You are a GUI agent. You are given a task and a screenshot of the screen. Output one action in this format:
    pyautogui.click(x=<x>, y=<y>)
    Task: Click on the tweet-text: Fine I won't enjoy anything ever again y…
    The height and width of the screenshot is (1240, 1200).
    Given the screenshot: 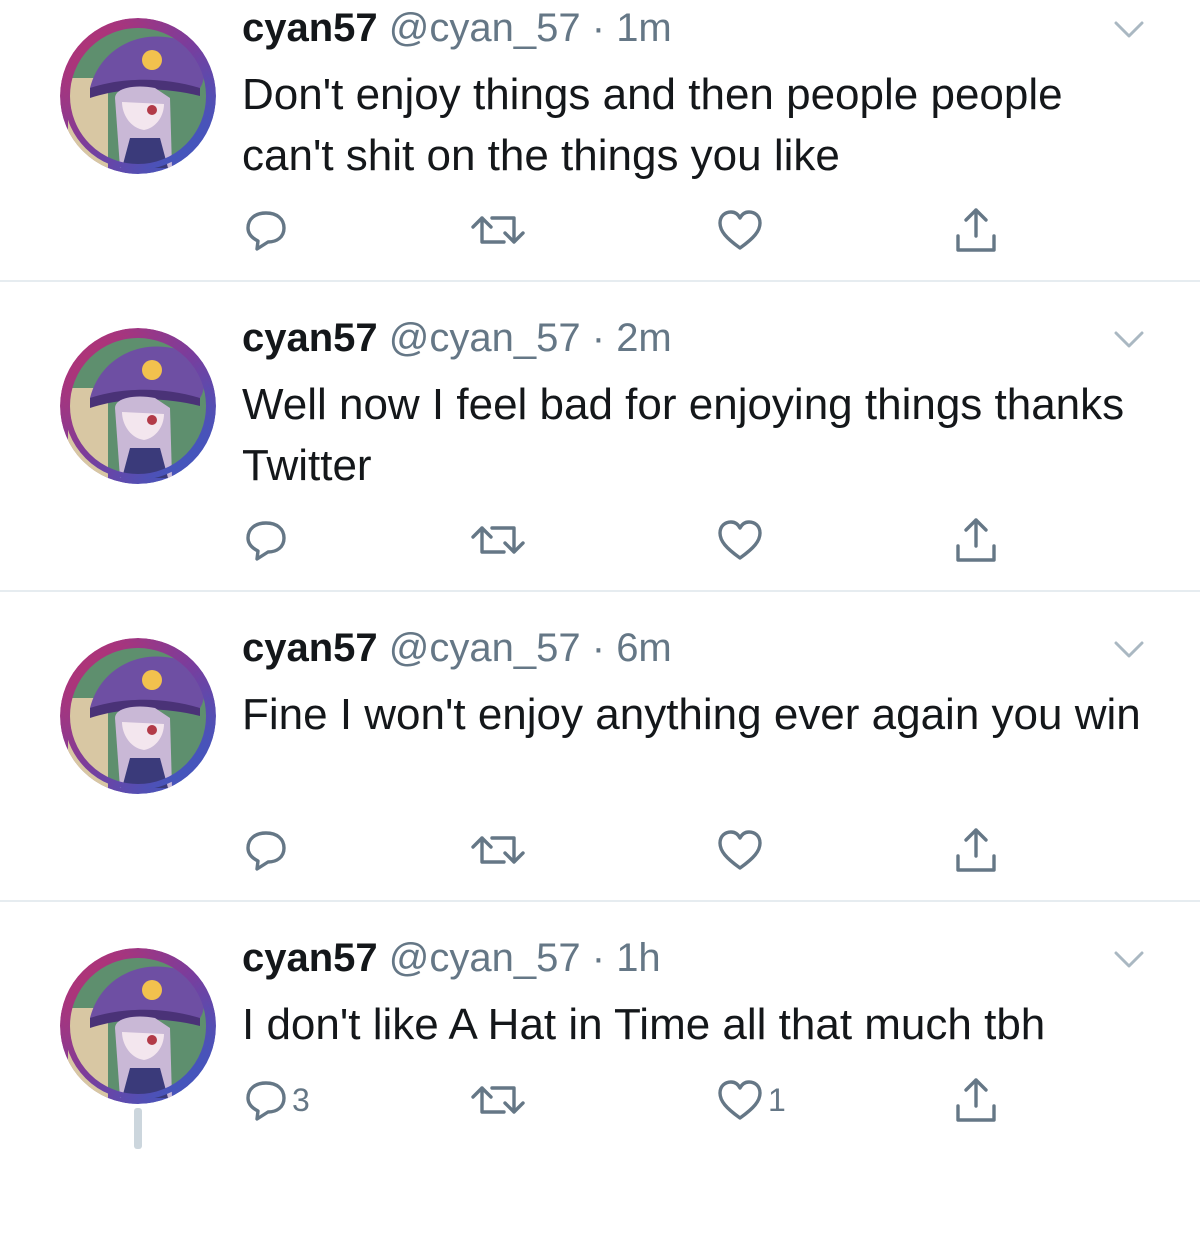 What is the action you would take?
    pyautogui.click(x=691, y=714)
    